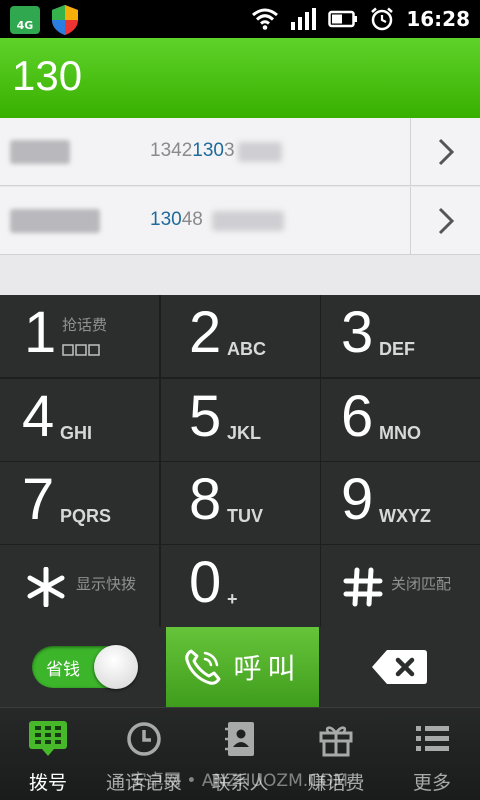 The width and height of the screenshot is (480, 800). I want to click on contact-phone: 13048, so click(176, 219).